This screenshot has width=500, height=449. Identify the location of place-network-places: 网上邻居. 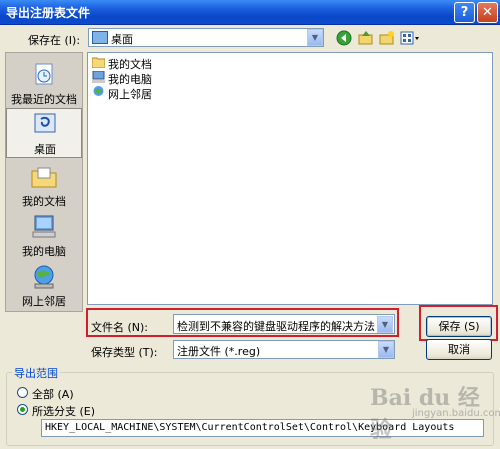
(44, 285).